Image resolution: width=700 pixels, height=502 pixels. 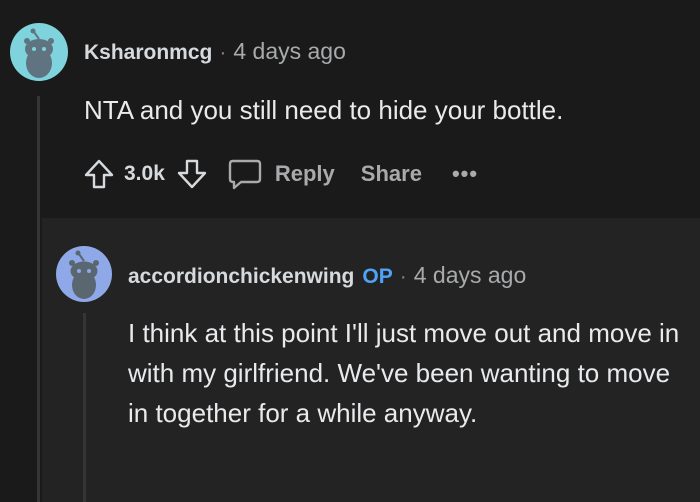 I want to click on more-options-icon: •••, so click(x=465, y=174).